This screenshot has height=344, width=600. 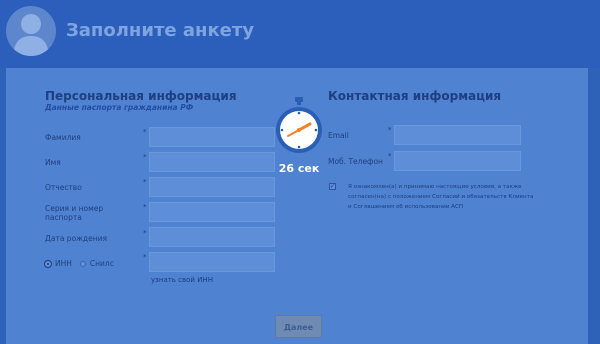 I want to click on radio-snils, so click(x=82, y=263).